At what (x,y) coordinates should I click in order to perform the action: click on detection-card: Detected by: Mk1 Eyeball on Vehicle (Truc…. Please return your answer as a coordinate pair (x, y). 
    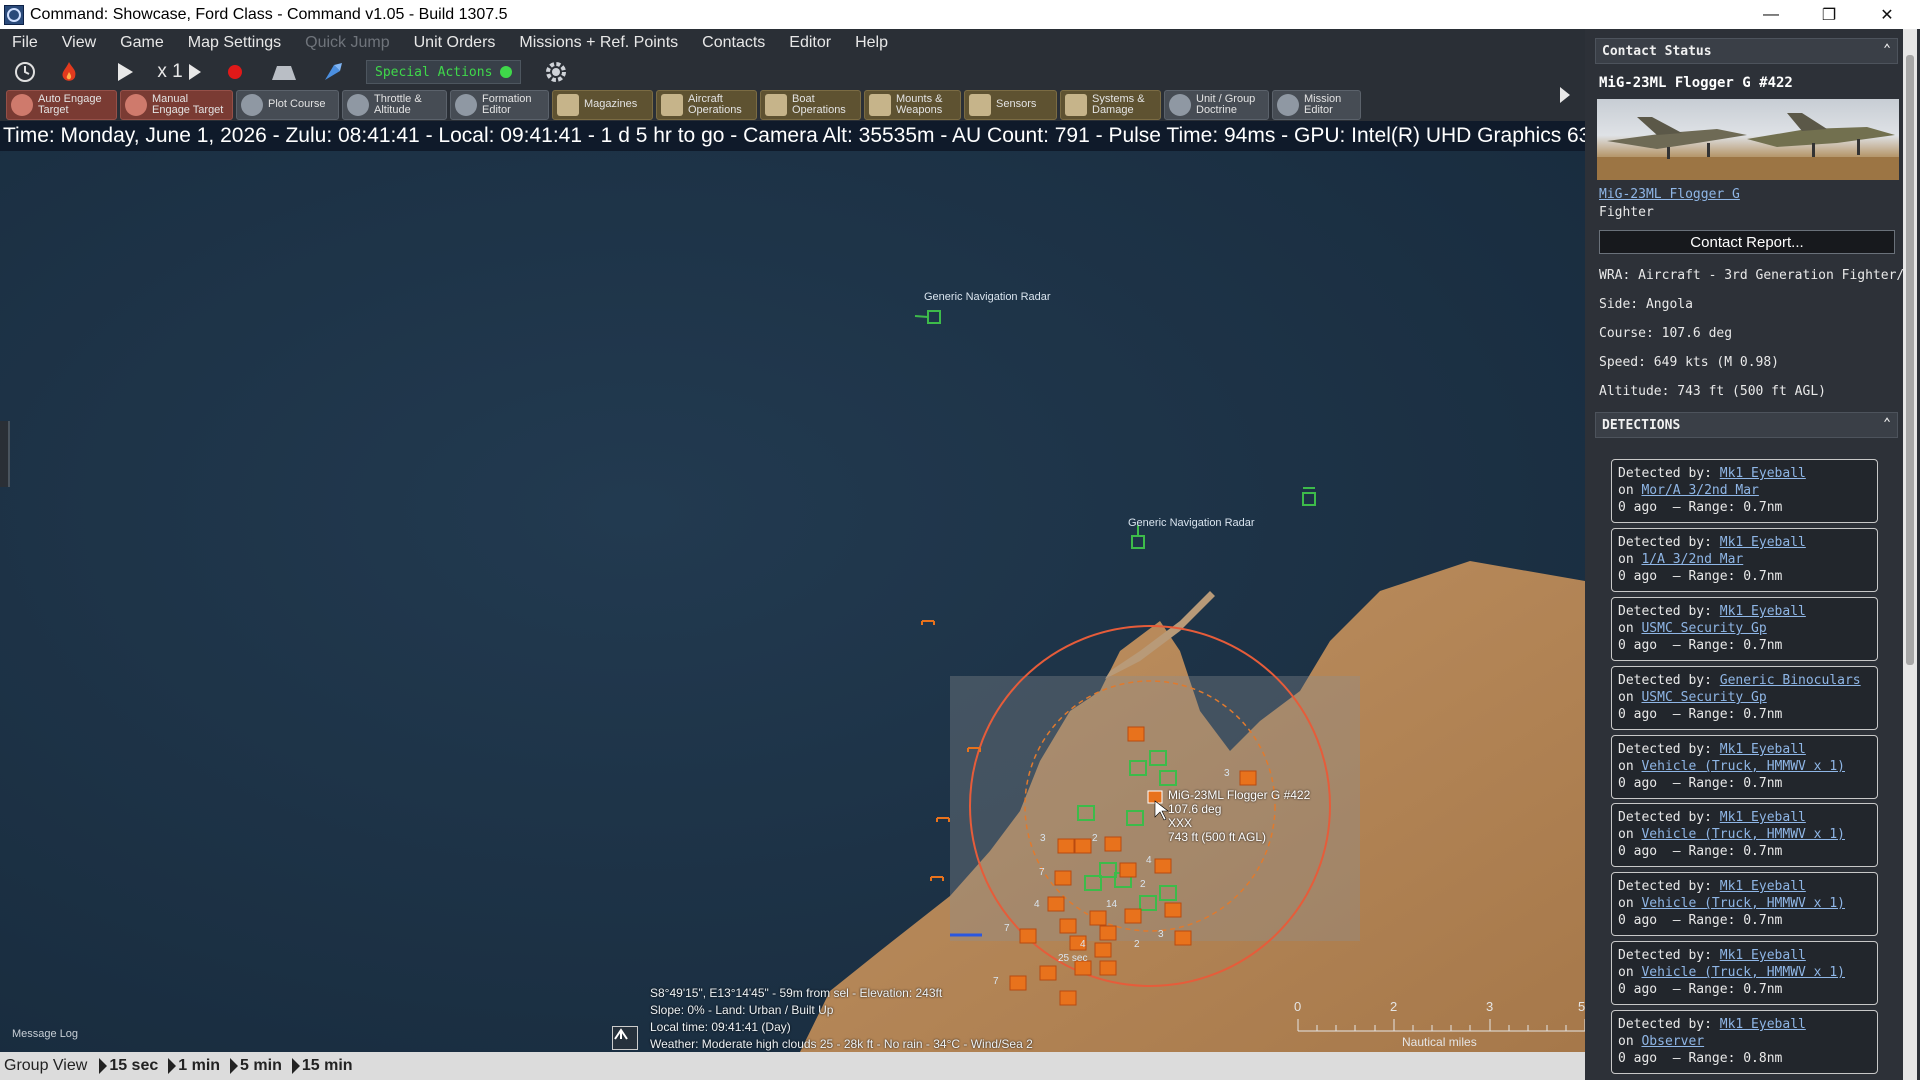
    Looking at the image, I should click on (1744, 904).